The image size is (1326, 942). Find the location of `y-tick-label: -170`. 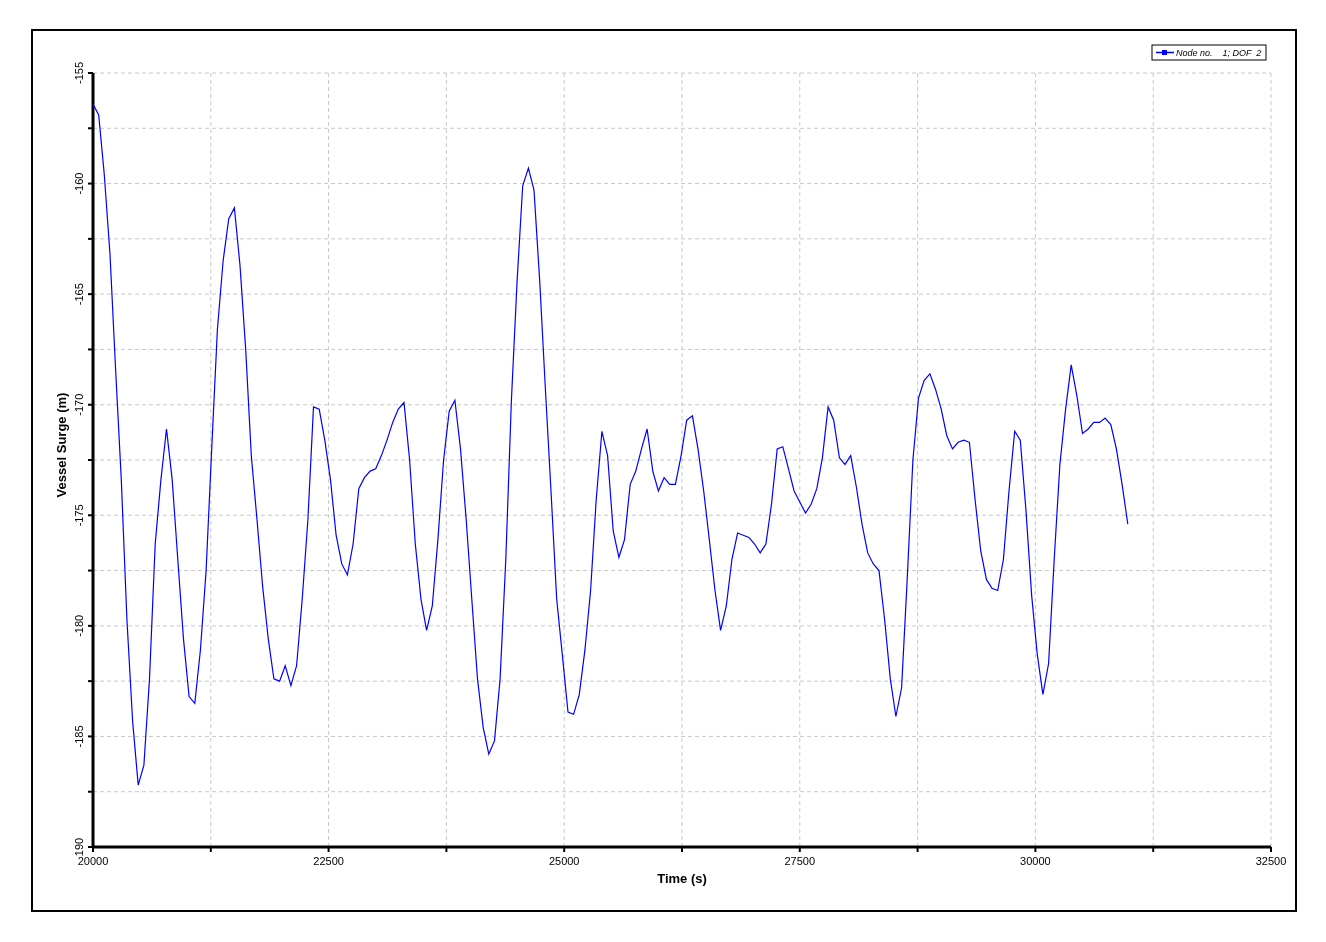

y-tick-label: -170 is located at coordinates (79, 404).